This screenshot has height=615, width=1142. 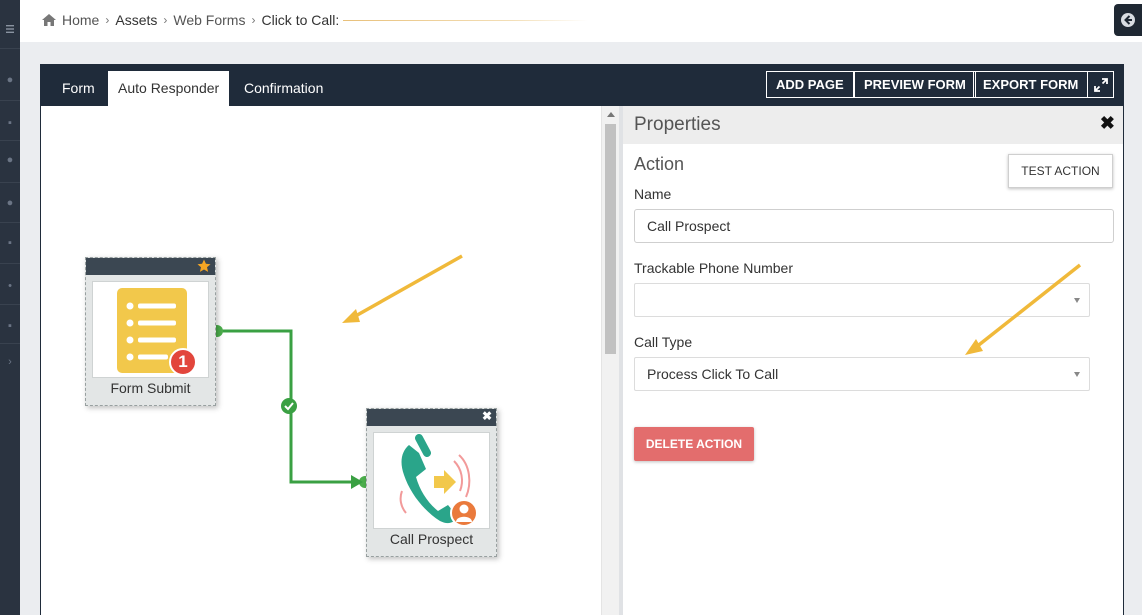 I want to click on tab-auto-responder: Auto Responder, so click(x=169, y=88).